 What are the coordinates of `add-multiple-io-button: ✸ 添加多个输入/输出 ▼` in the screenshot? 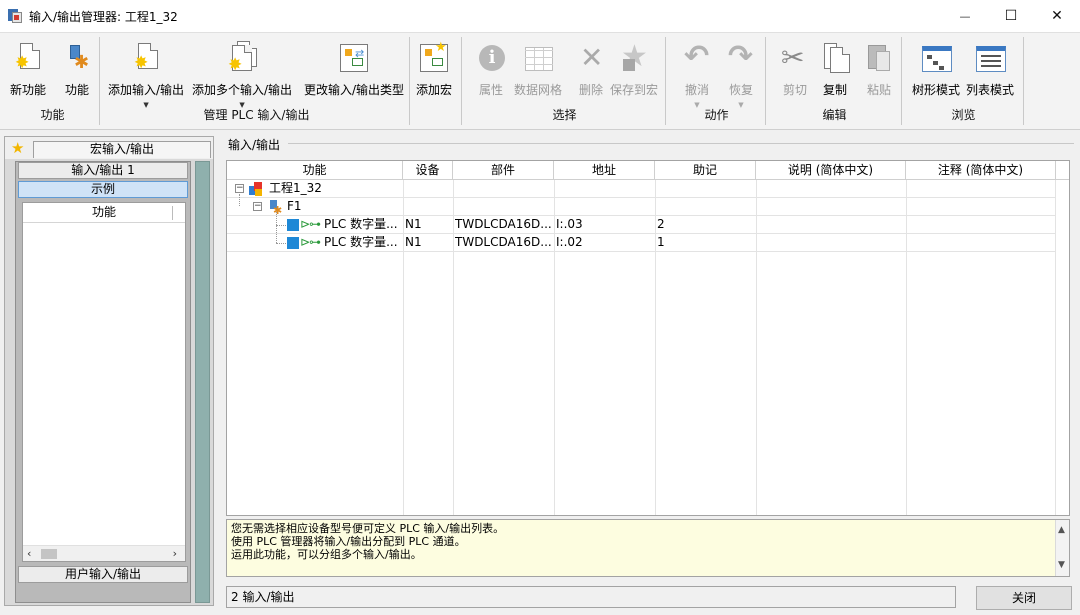 It's located at (242, 75).